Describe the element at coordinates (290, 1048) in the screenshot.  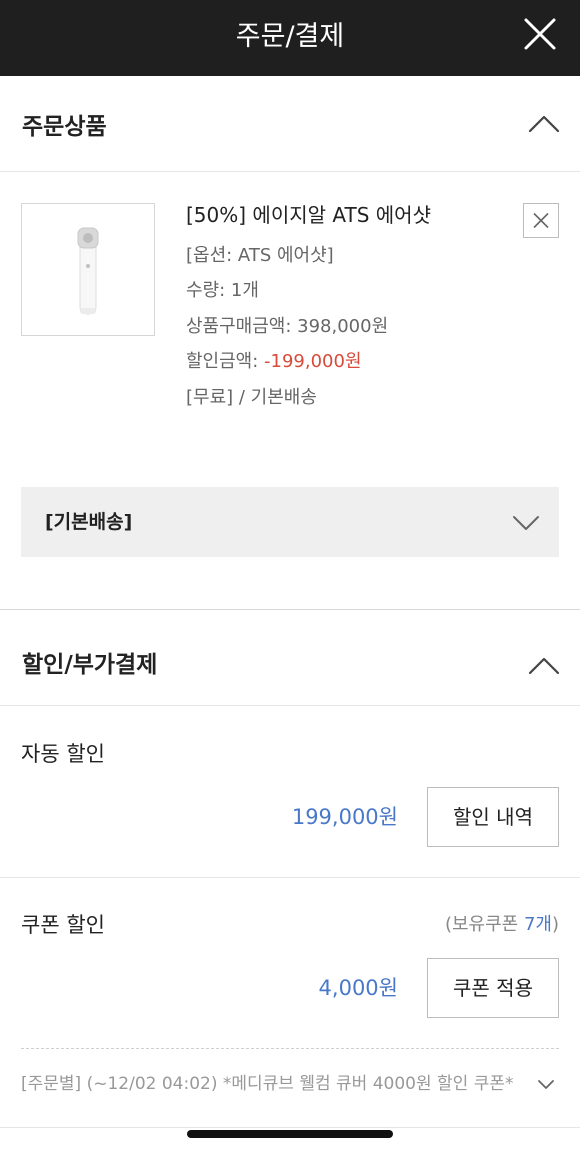
I see `dashed-divider` at that location.